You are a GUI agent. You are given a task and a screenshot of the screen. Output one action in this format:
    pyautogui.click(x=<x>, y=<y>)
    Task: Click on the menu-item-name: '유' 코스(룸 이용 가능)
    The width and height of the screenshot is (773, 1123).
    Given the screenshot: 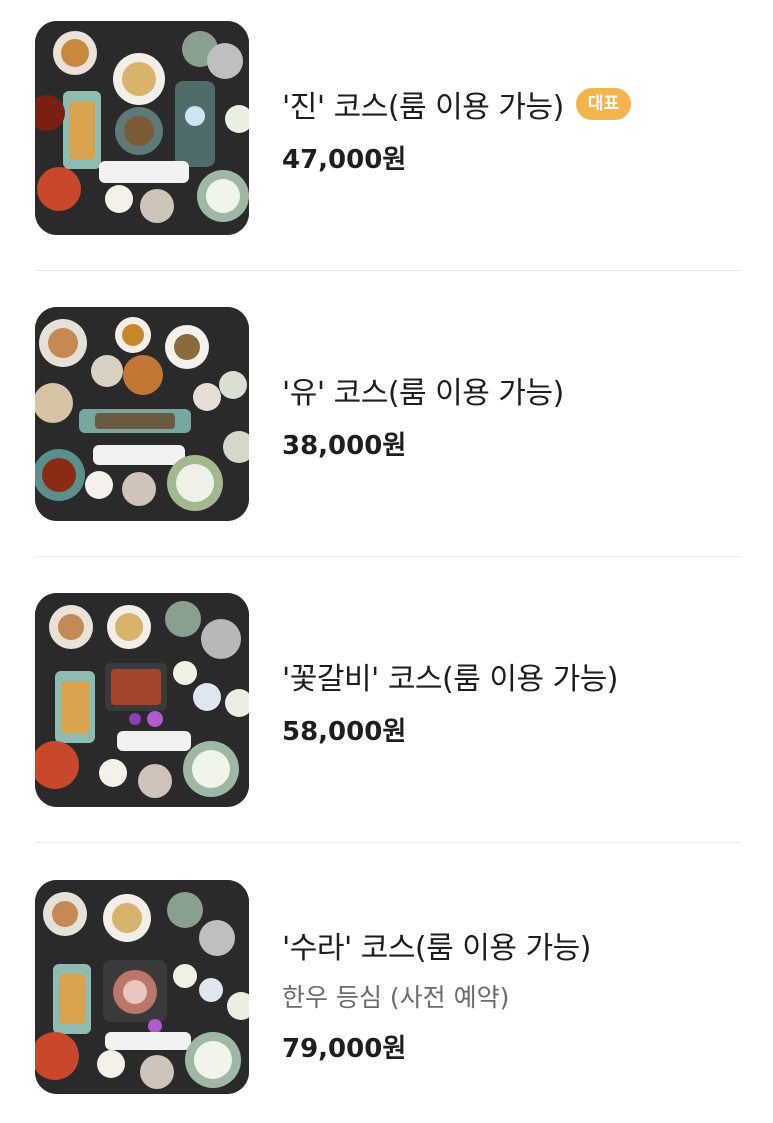 What is the action you would take?
    pyautogui.click(x=423, y=393)
    